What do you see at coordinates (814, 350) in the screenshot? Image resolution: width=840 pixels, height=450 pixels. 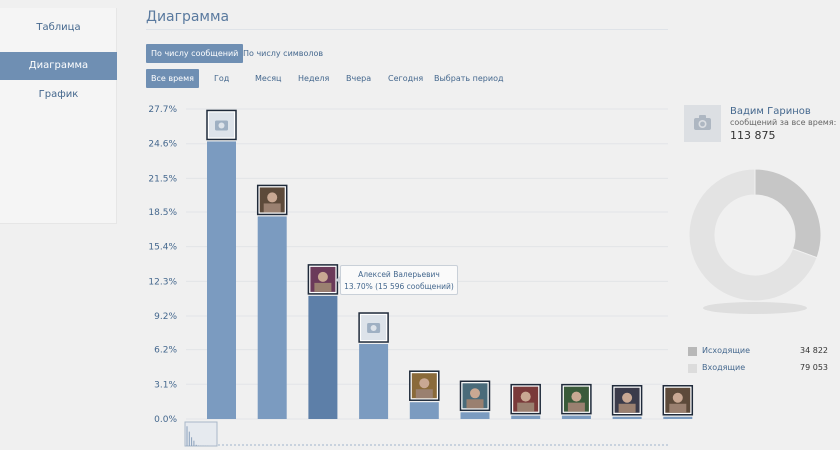 I see `legend-value-outgoing: 34 822` at bounding box center [814, 350].